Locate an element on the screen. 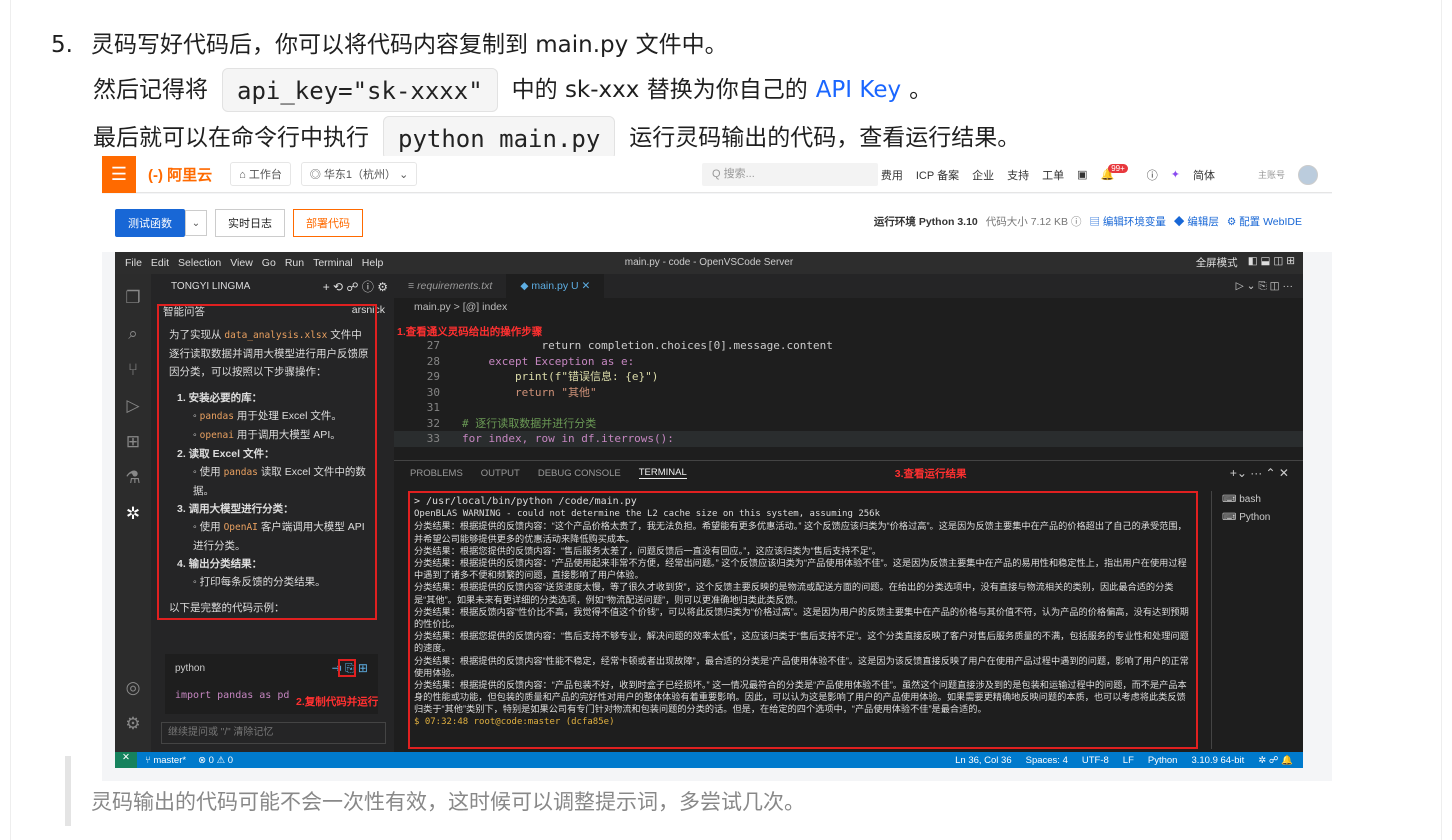 This screenshot has width=1452, height=840. aliyun-logo: (-) 阿里云 is located at coordinates (180, 174).